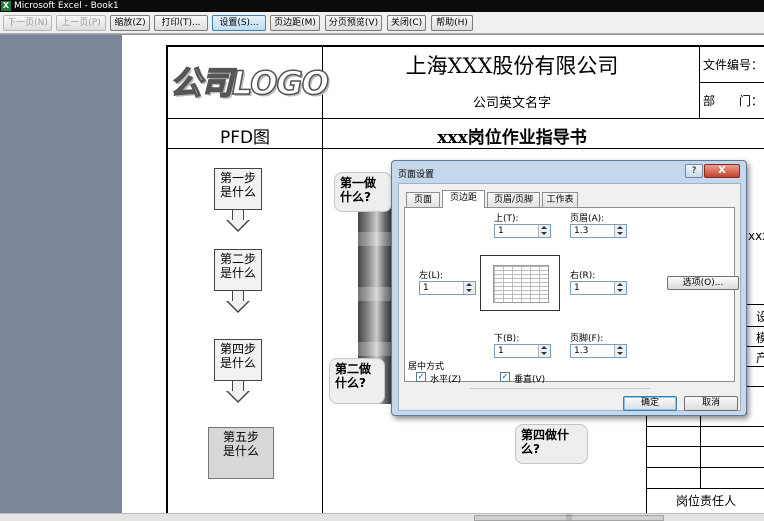 The image size is (764, 521). I want to click on ok-button: 确定, so click(650, 403).